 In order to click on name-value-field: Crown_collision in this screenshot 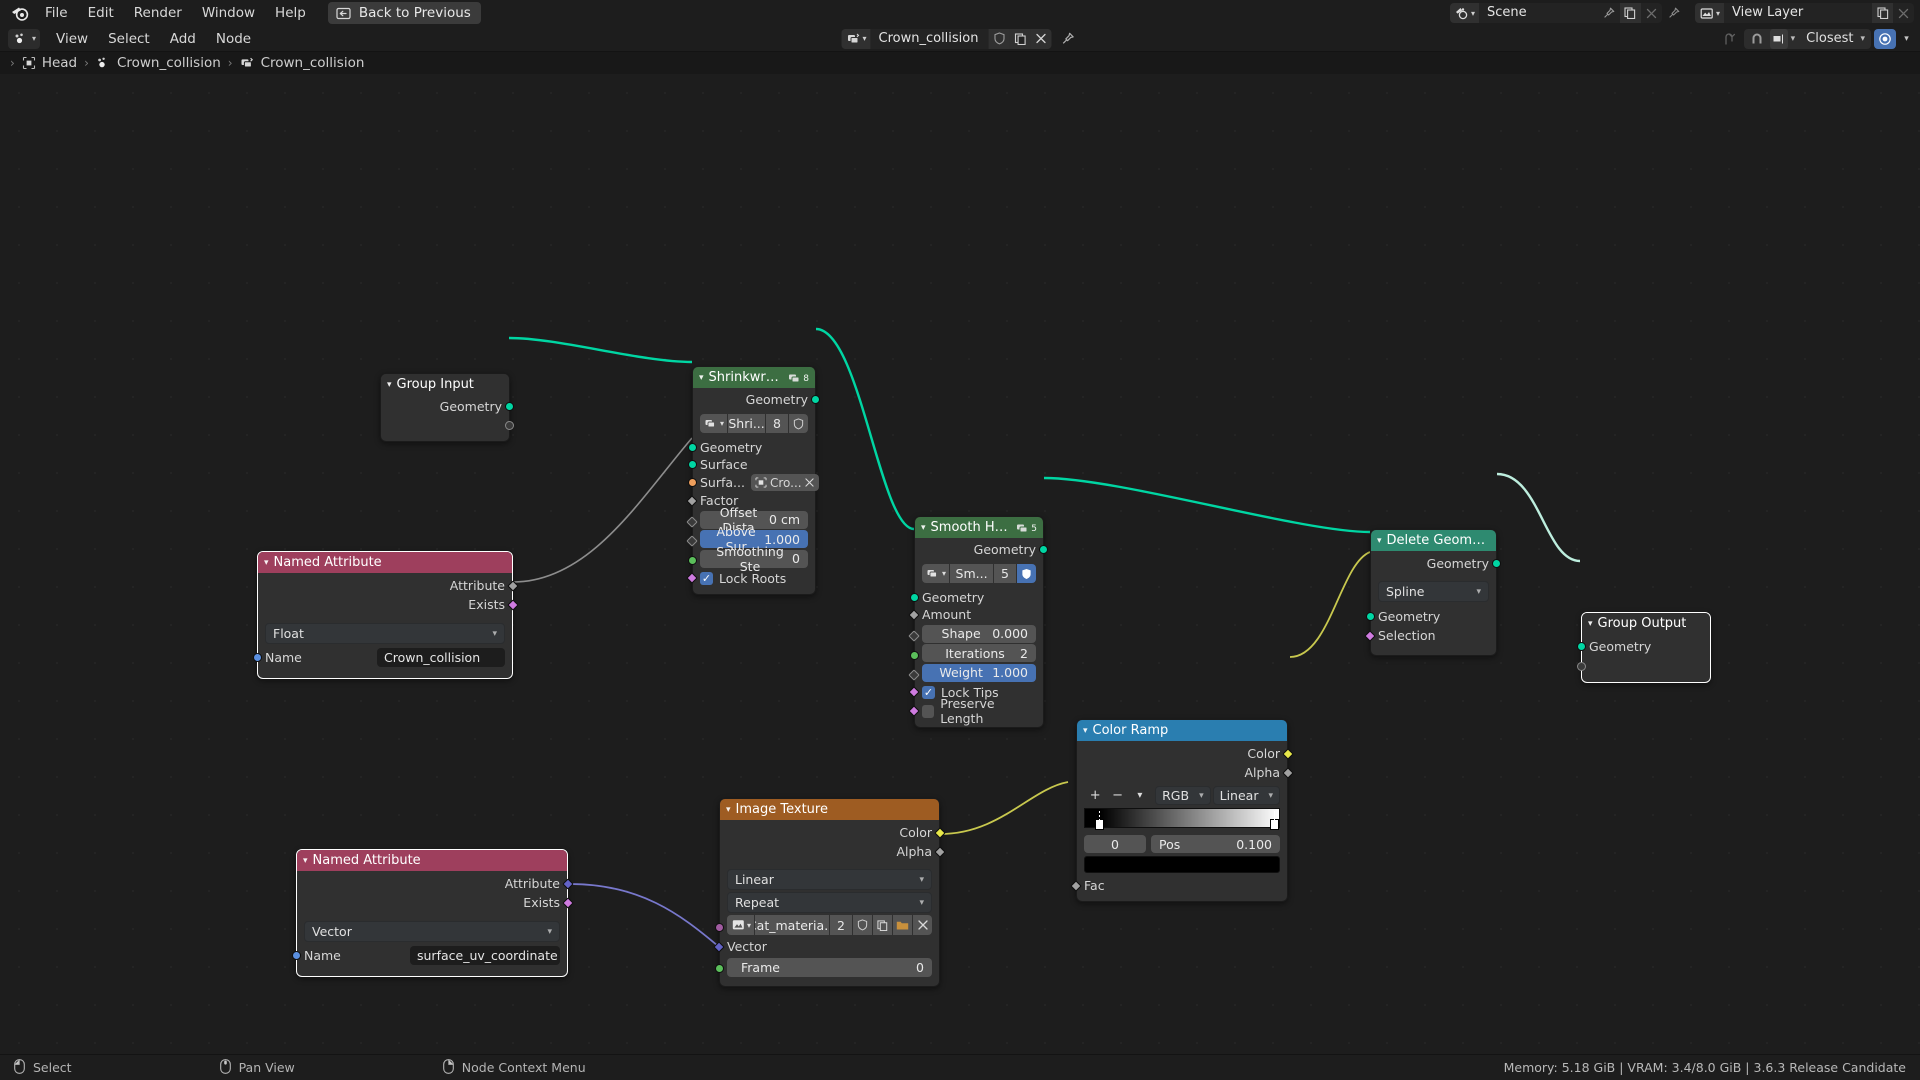, I will do `click(441, 657)`.